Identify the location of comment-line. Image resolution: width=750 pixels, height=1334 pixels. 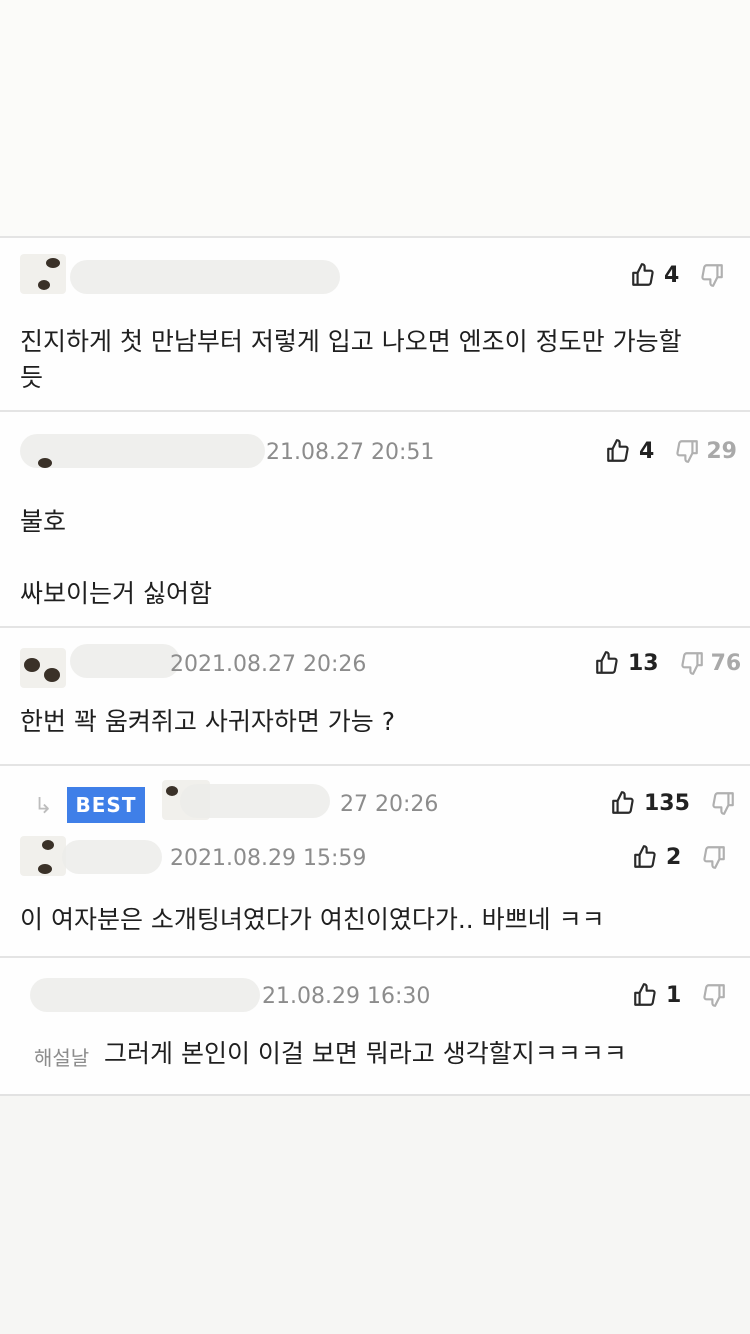
(116, 558).